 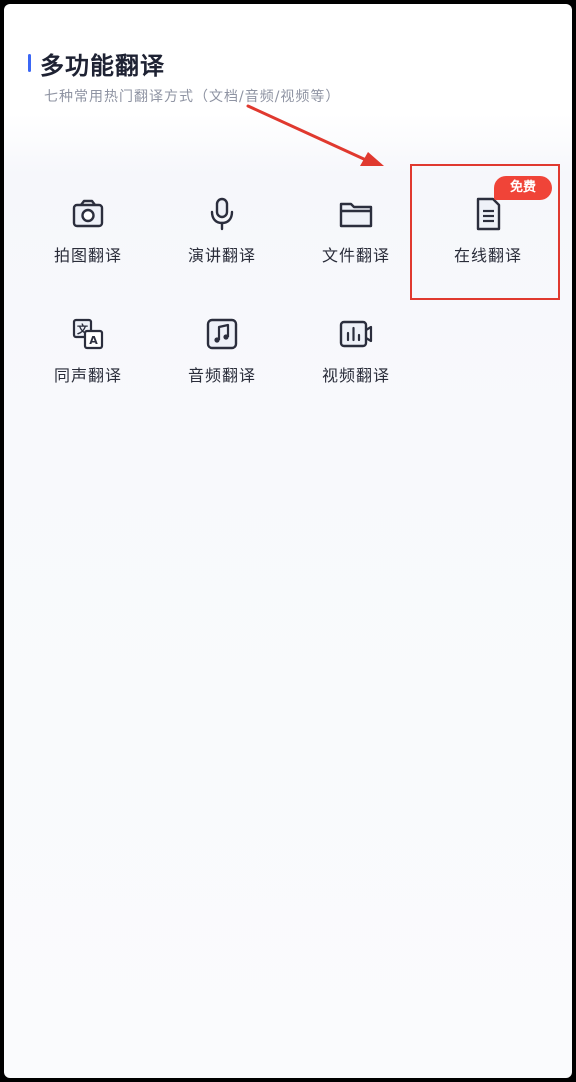 I want to click on tool-label: 同声翻译, so click(x=87, y=375).